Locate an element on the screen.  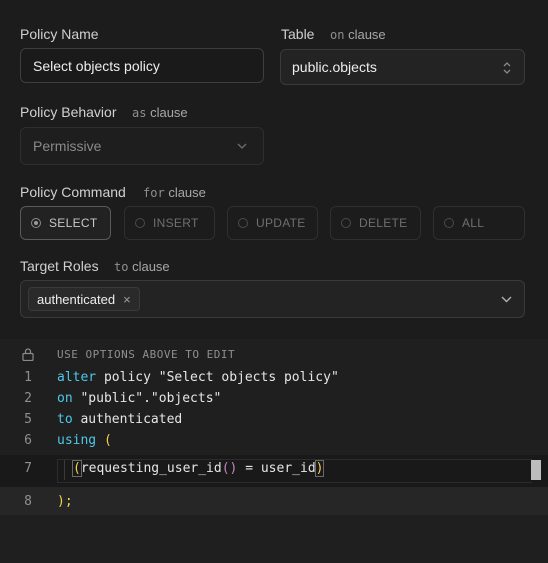
role-chip-authenticated: authenticated × is located at coordinates (84, 299).